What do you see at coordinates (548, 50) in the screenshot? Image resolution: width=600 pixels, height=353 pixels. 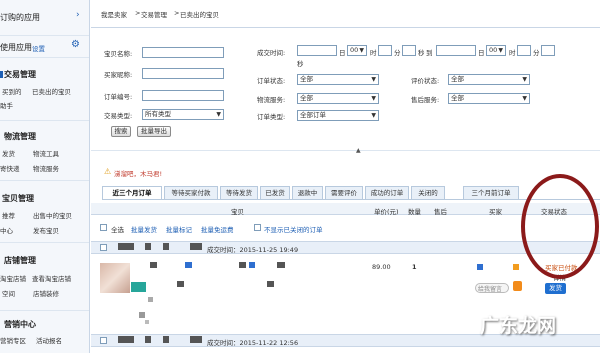 I see `end-second-input` at bounding box center [548, 50].